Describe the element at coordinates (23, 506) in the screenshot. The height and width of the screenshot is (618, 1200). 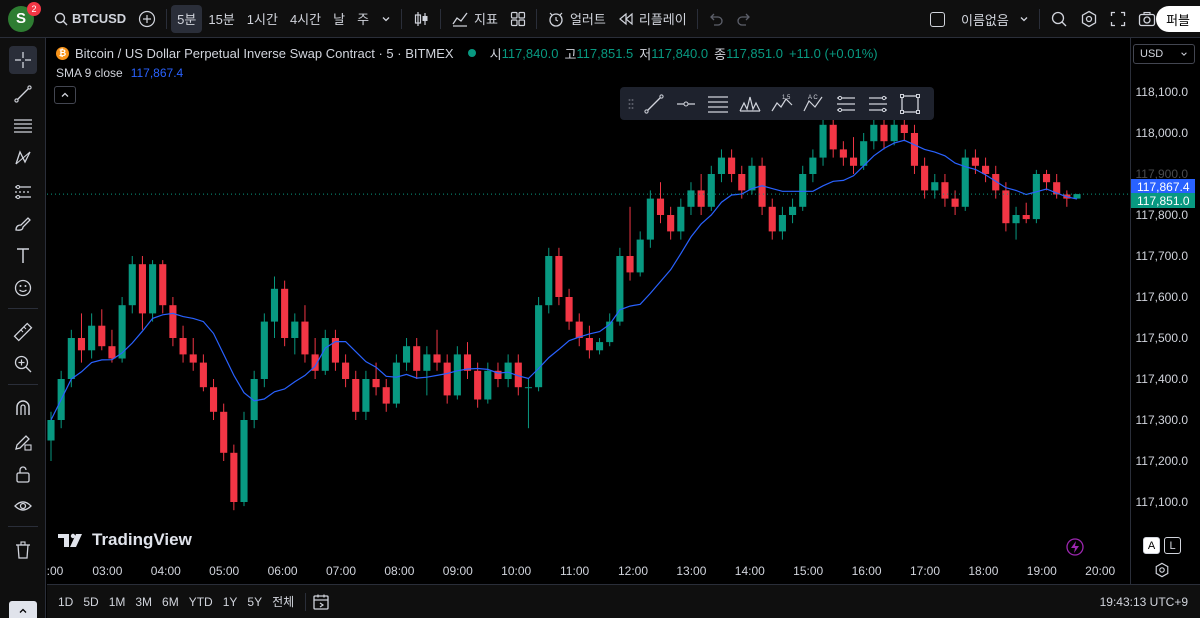
I see `hide-drawings-tool` at that location.